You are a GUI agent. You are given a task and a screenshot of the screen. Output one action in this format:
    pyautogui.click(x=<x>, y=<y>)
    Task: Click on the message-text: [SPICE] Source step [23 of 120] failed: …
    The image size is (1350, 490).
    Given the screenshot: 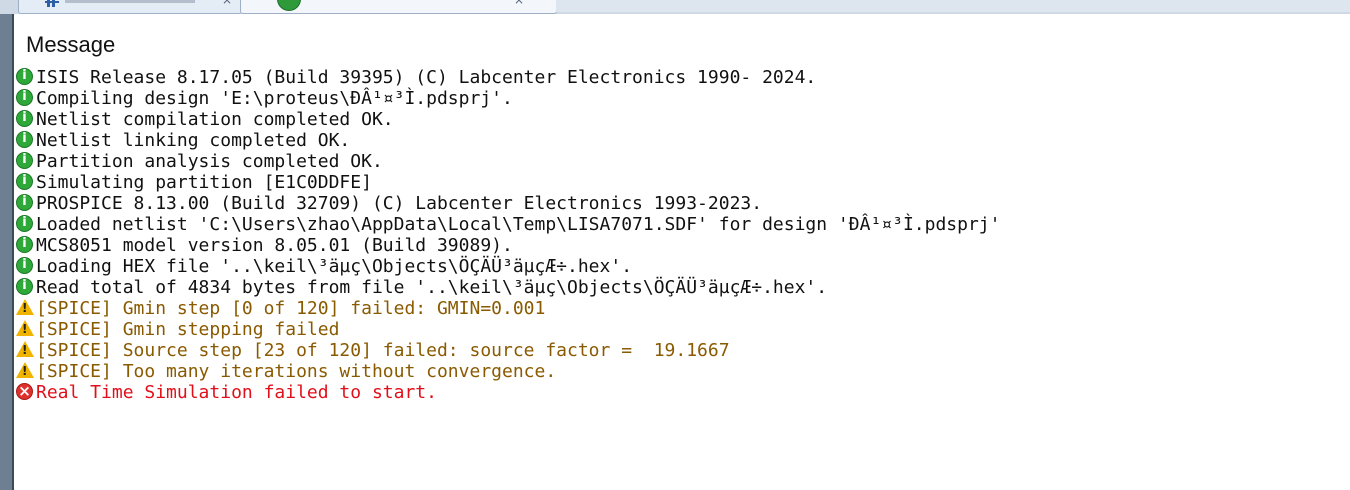 What is the action you would take?
    pyautogui.click(x=383, y=350)
    